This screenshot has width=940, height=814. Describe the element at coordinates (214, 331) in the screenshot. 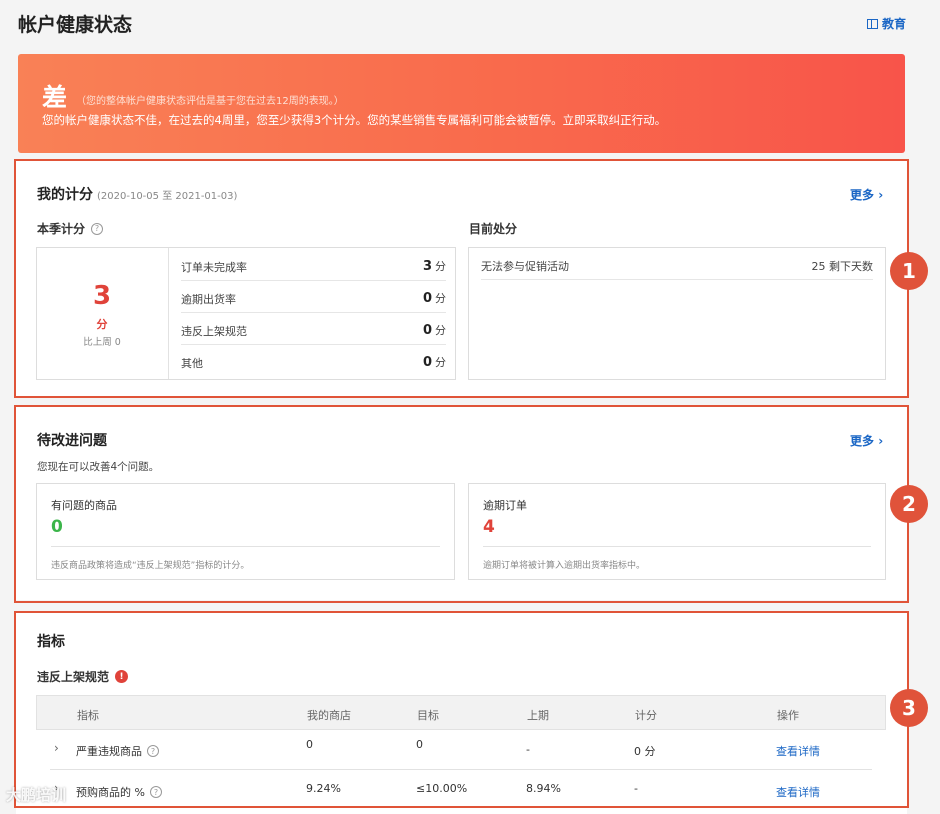

I see `metric-label: 违反上架规范` at that location.